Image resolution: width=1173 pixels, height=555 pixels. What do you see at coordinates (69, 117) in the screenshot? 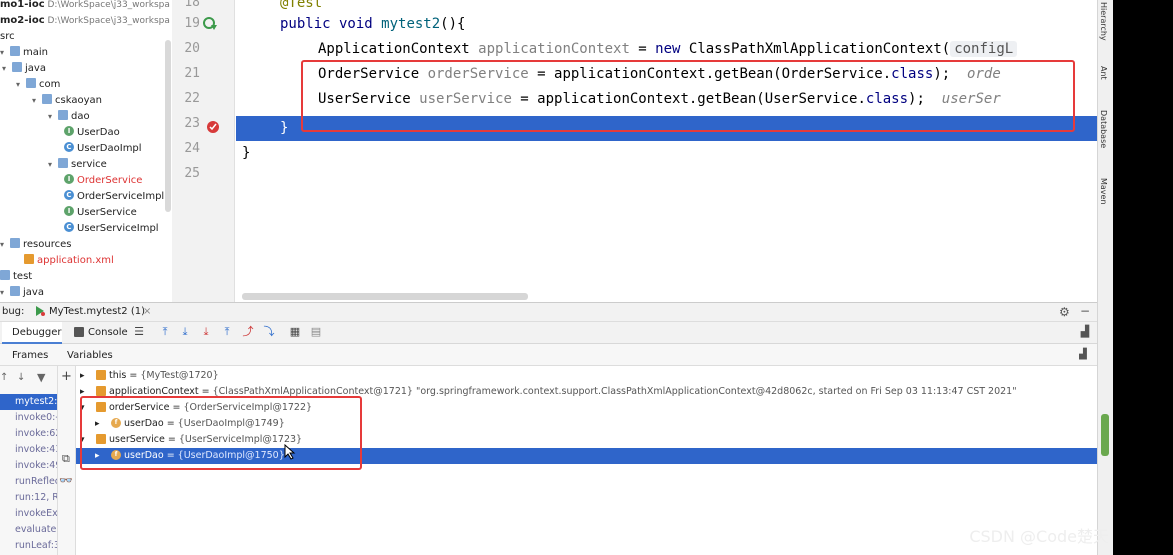
I see `tree-item: ▾ dao` at bounding box center [69, 117].